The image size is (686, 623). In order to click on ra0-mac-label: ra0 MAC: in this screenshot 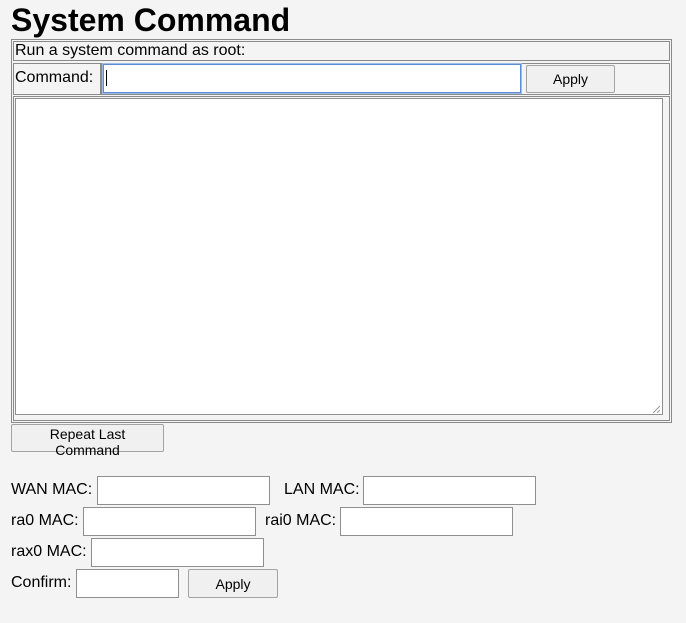, I will do `click(45, 520)`.